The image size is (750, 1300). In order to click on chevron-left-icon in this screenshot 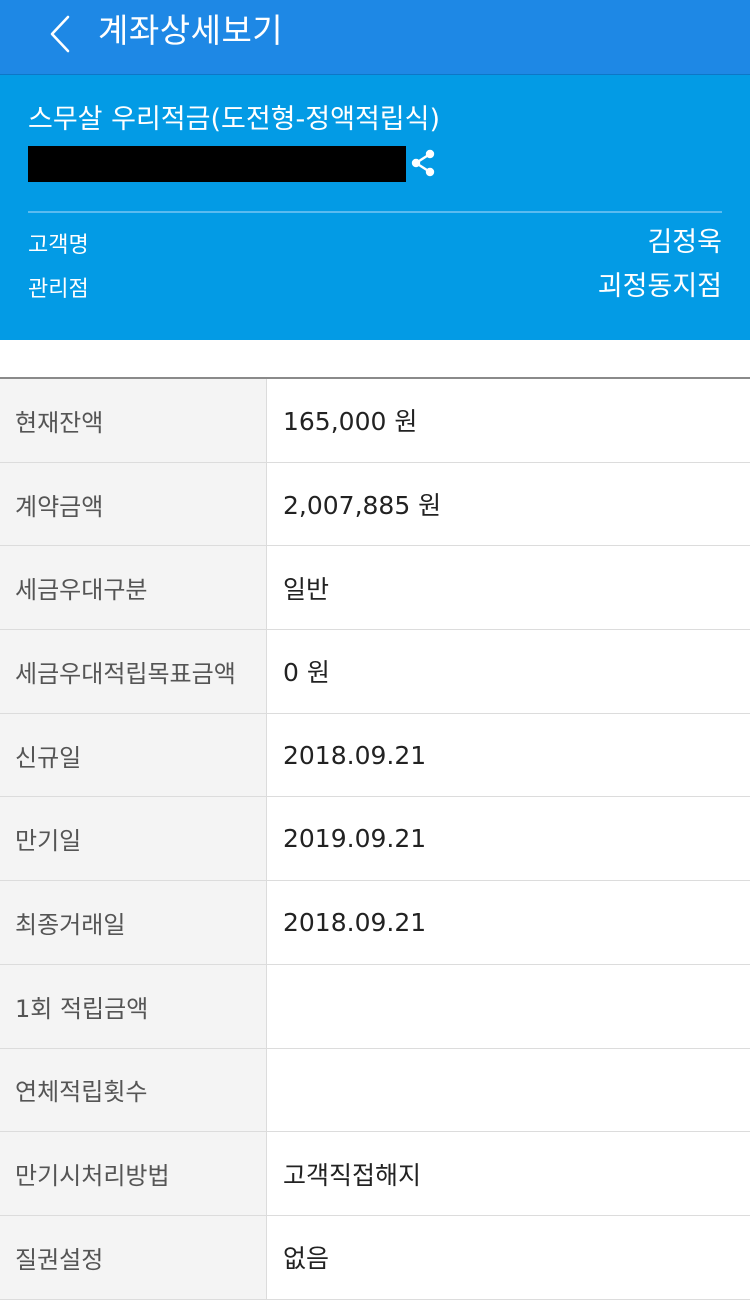, I will do `click(60, 34)`.